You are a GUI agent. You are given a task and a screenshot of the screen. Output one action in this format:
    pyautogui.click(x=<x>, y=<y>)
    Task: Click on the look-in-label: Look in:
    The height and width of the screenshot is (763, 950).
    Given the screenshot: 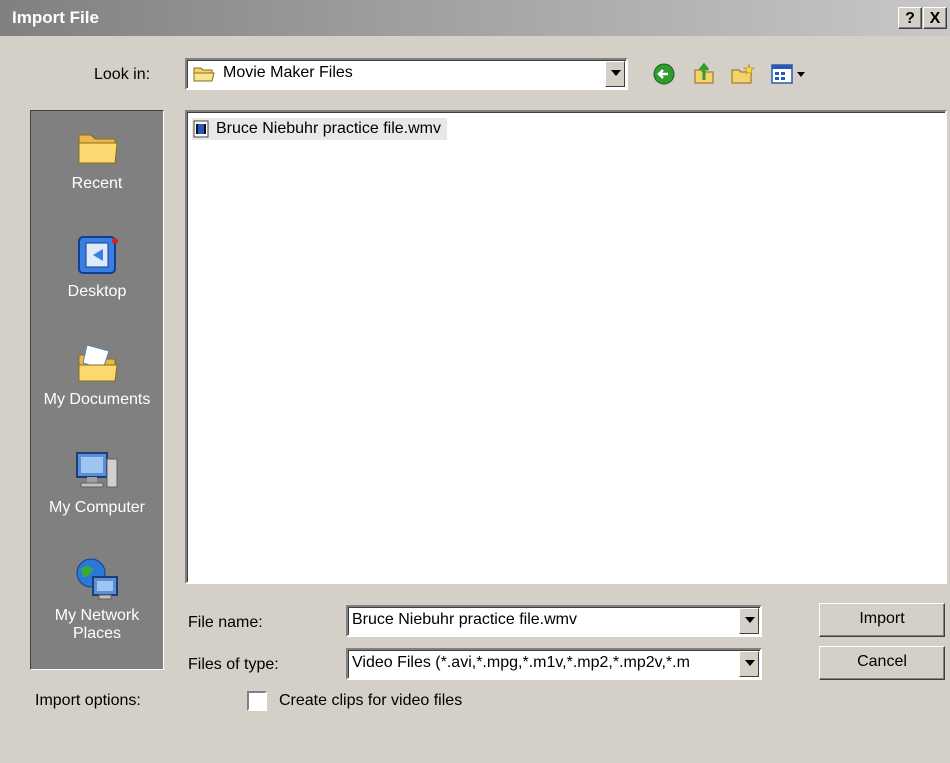 What is the action you would take?
    pyautogui.click(x=122, y=74)
    